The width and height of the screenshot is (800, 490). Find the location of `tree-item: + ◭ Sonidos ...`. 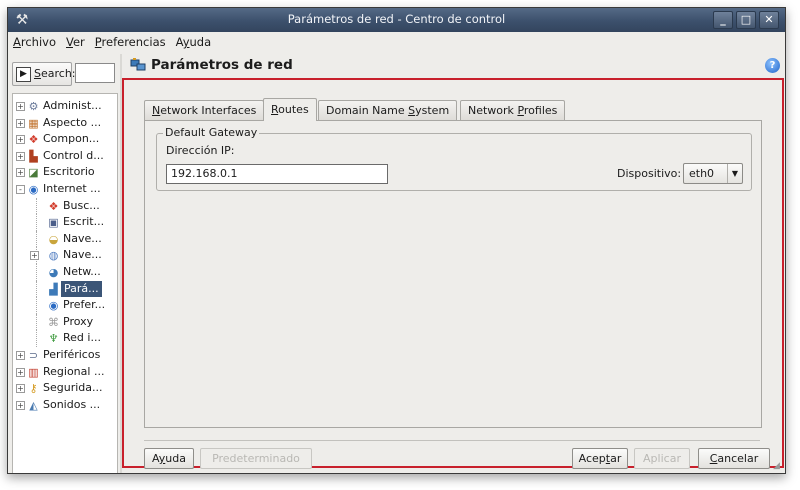

tree-item: + ◭ Sonidos ... is located at coordinates (65, 405).